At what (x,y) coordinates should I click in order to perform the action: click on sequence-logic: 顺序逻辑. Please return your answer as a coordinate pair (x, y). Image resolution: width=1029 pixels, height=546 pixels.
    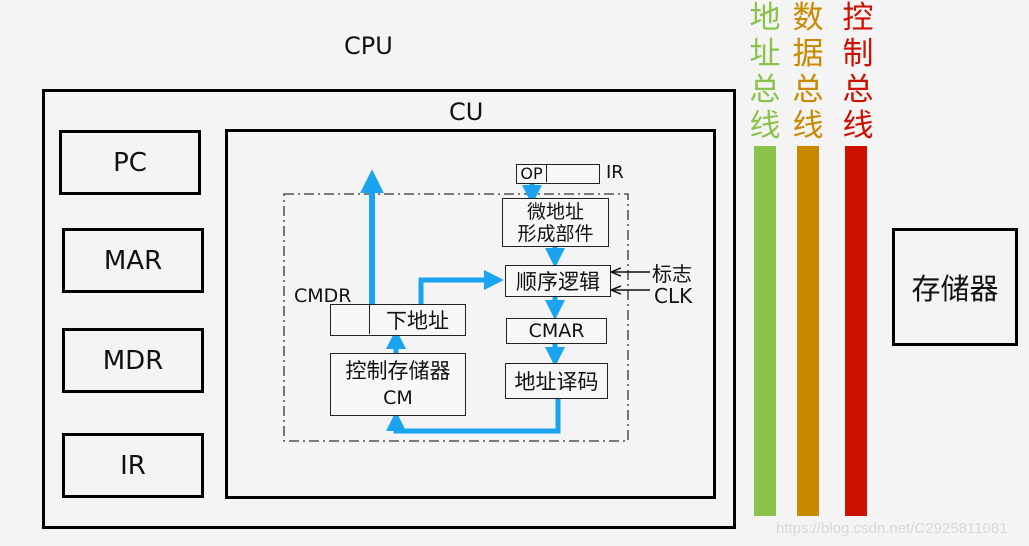
    Looking at the image, I should click on (558, 281).